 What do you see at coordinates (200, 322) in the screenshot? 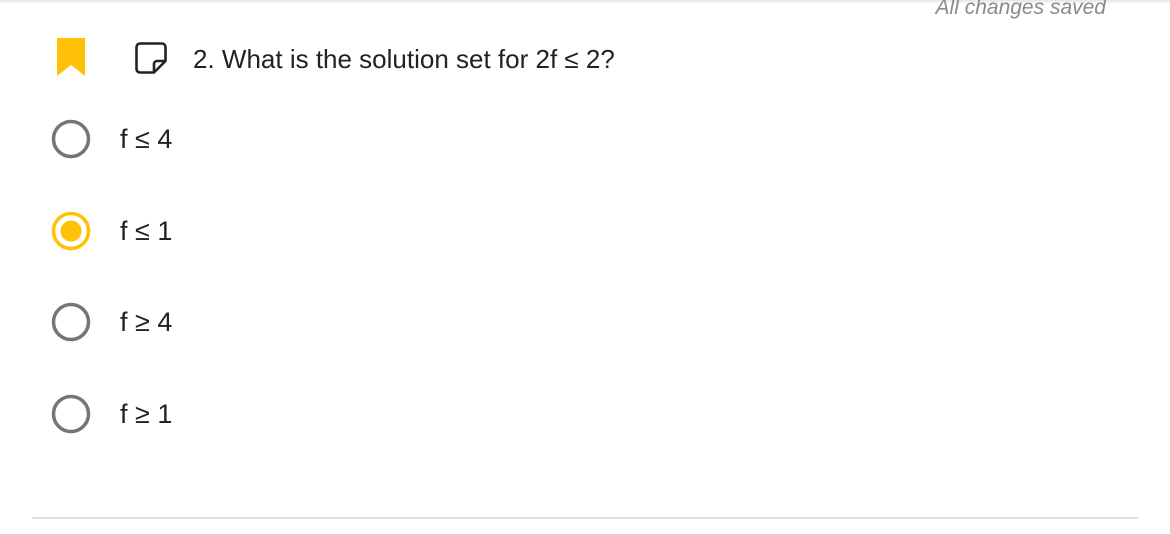
I see `answer-option-3: f ≥ 4` at bounding box center [200, 322].